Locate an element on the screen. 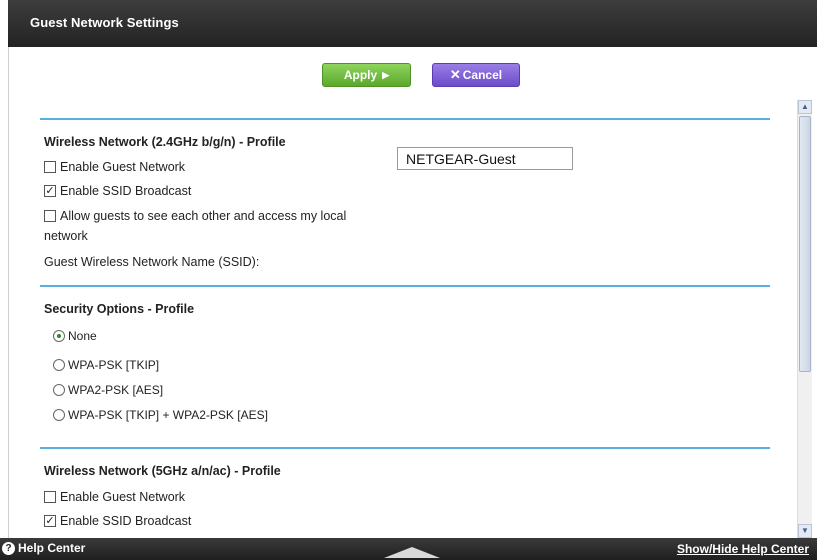 This screenshot has height=560, width=817. section-title-security: Security Options - Profile is located at coordinates (119, 309).